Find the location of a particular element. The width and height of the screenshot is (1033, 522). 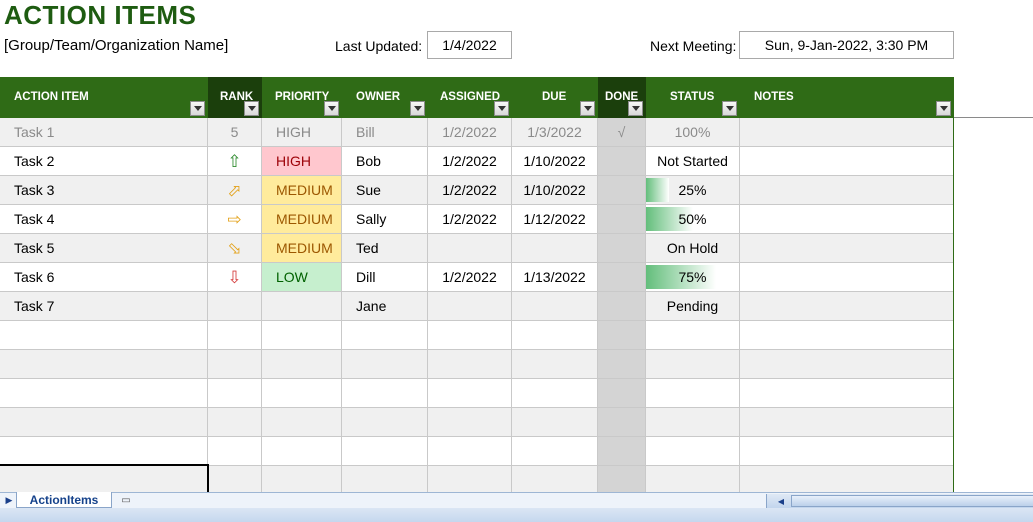

cell-done: √ is located at coordinates (622, 132).